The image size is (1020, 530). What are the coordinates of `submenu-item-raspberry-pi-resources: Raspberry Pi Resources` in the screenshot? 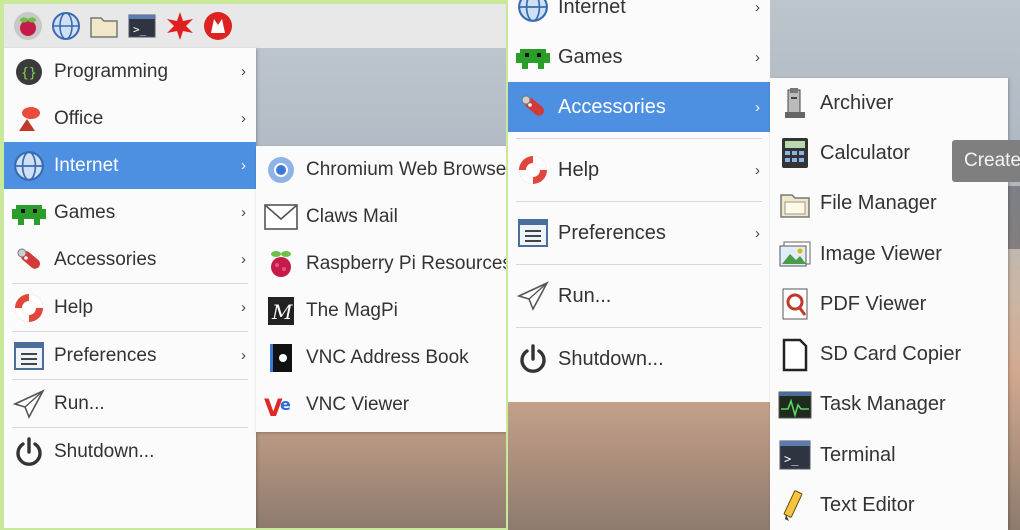 It's located at (381, 263).